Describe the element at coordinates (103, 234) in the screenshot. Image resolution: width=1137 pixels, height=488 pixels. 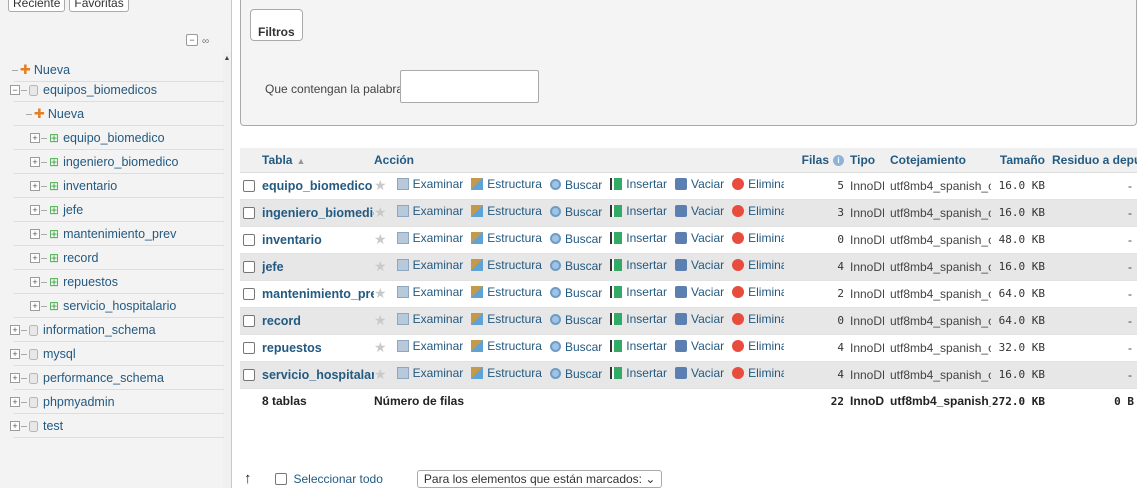
I see `tree-item: + ⊞ mantenimiento_prev` at that location.